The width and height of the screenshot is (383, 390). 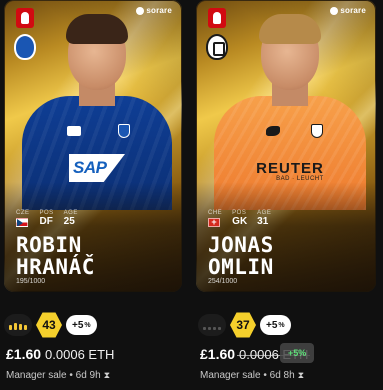 I want to click on player-meta: CZE POS DF AGE 25, so click(x=47, y=218).